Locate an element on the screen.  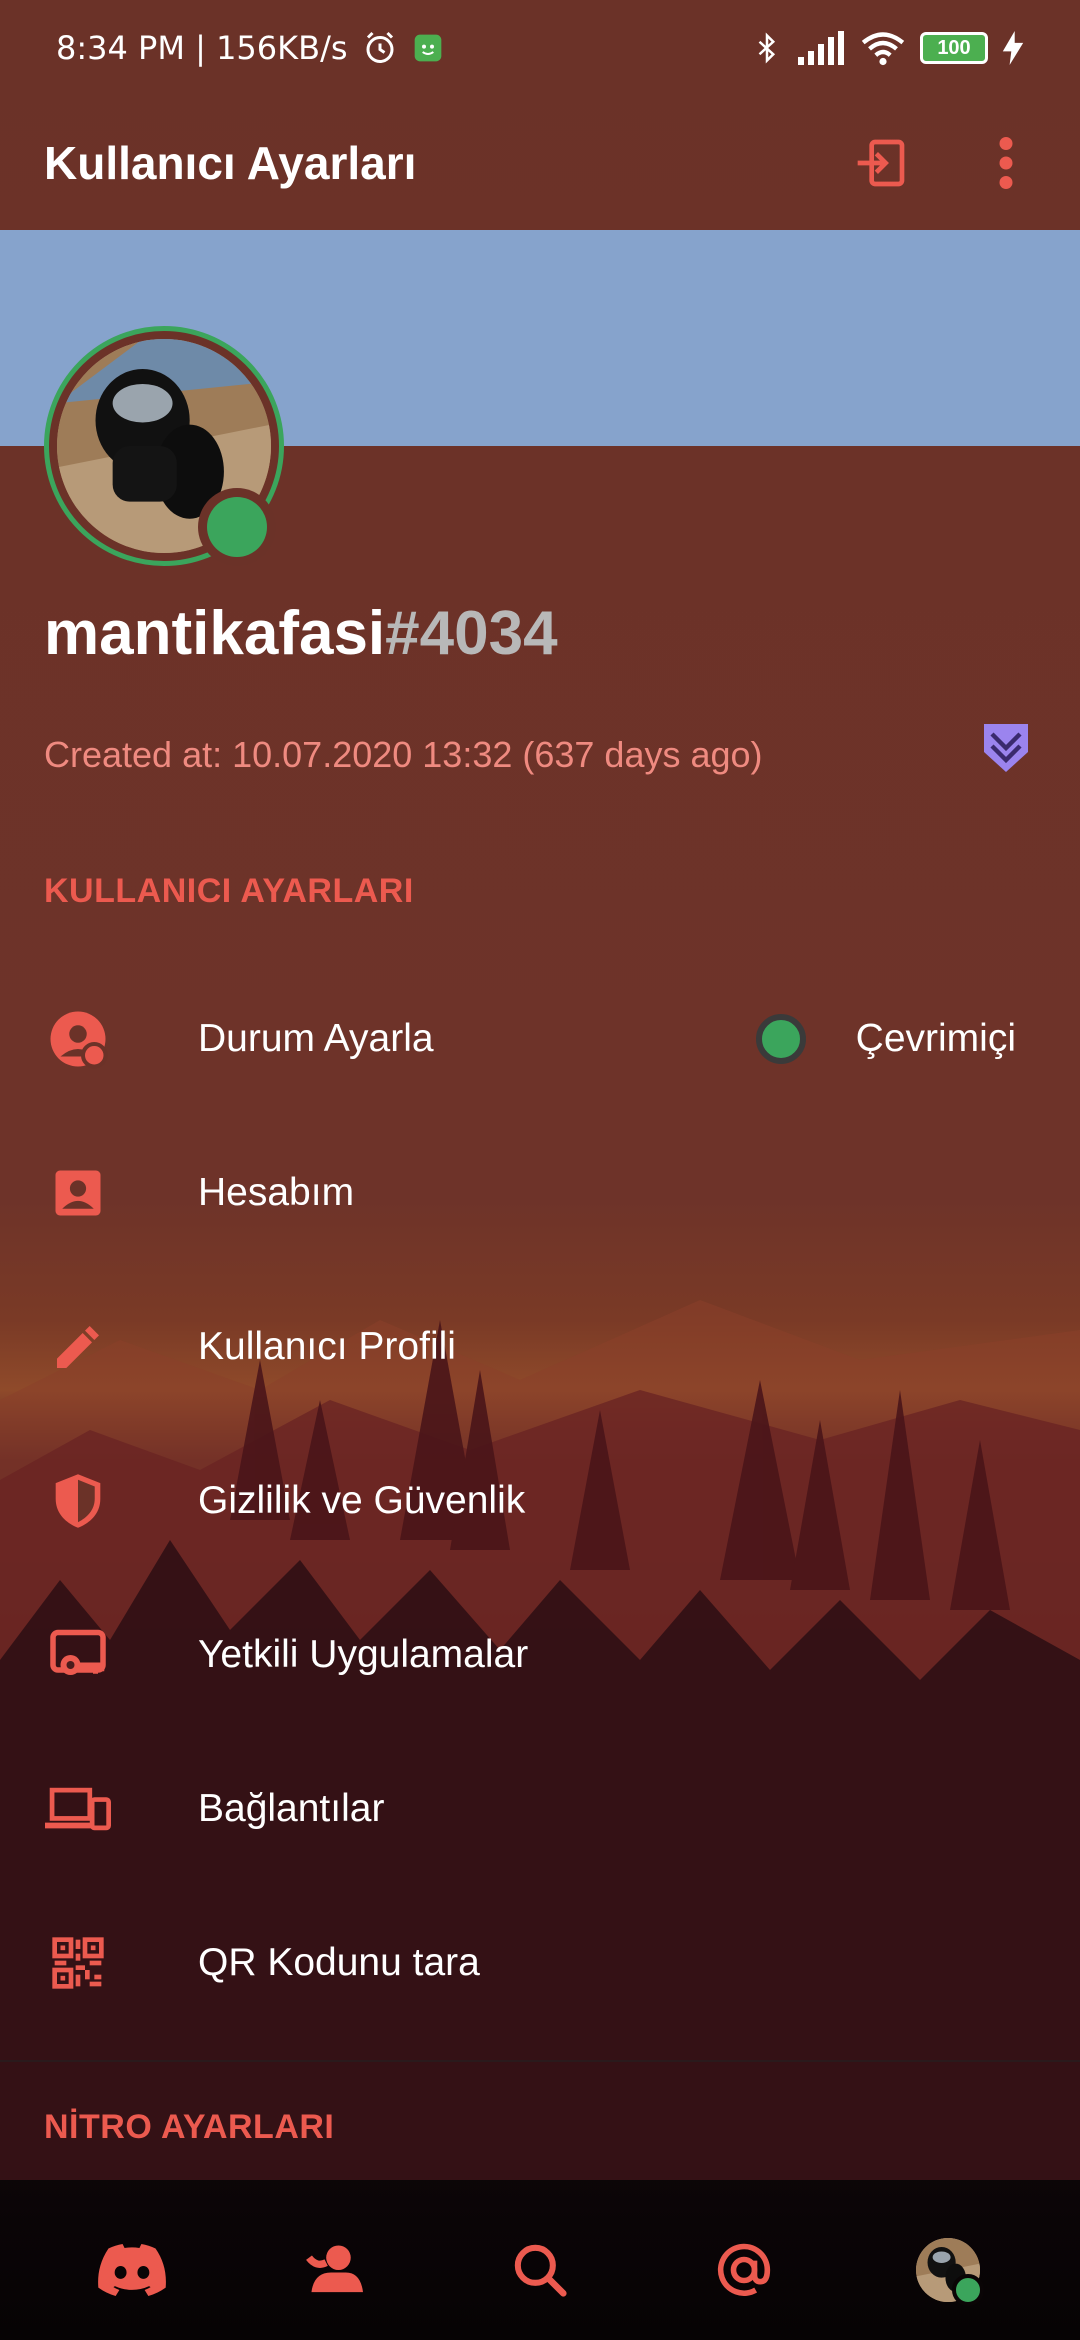
app-bar: Kullanıcı Ayarları is located at coordinates (540, 163).